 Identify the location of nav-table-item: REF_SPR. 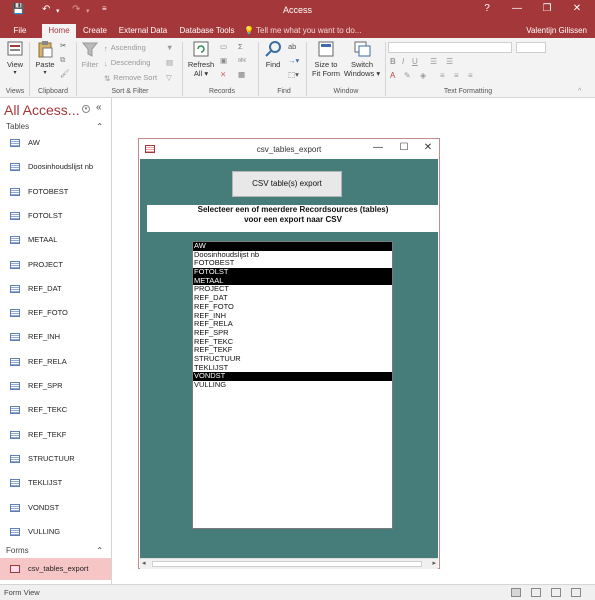
(55, 386).